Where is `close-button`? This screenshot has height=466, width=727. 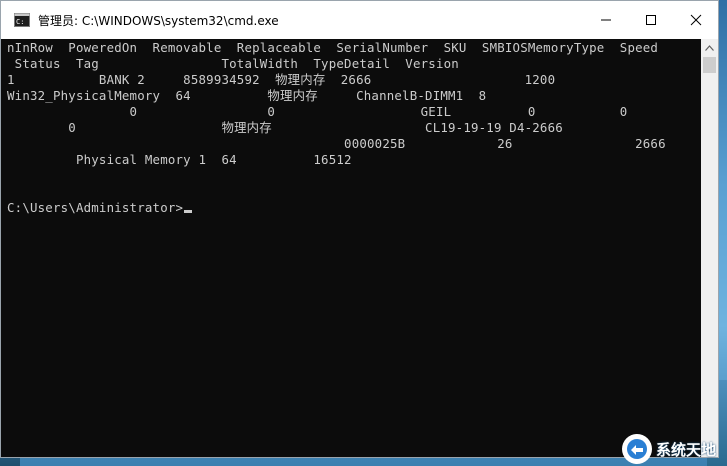 close-button is located at coordinates (695, 20).